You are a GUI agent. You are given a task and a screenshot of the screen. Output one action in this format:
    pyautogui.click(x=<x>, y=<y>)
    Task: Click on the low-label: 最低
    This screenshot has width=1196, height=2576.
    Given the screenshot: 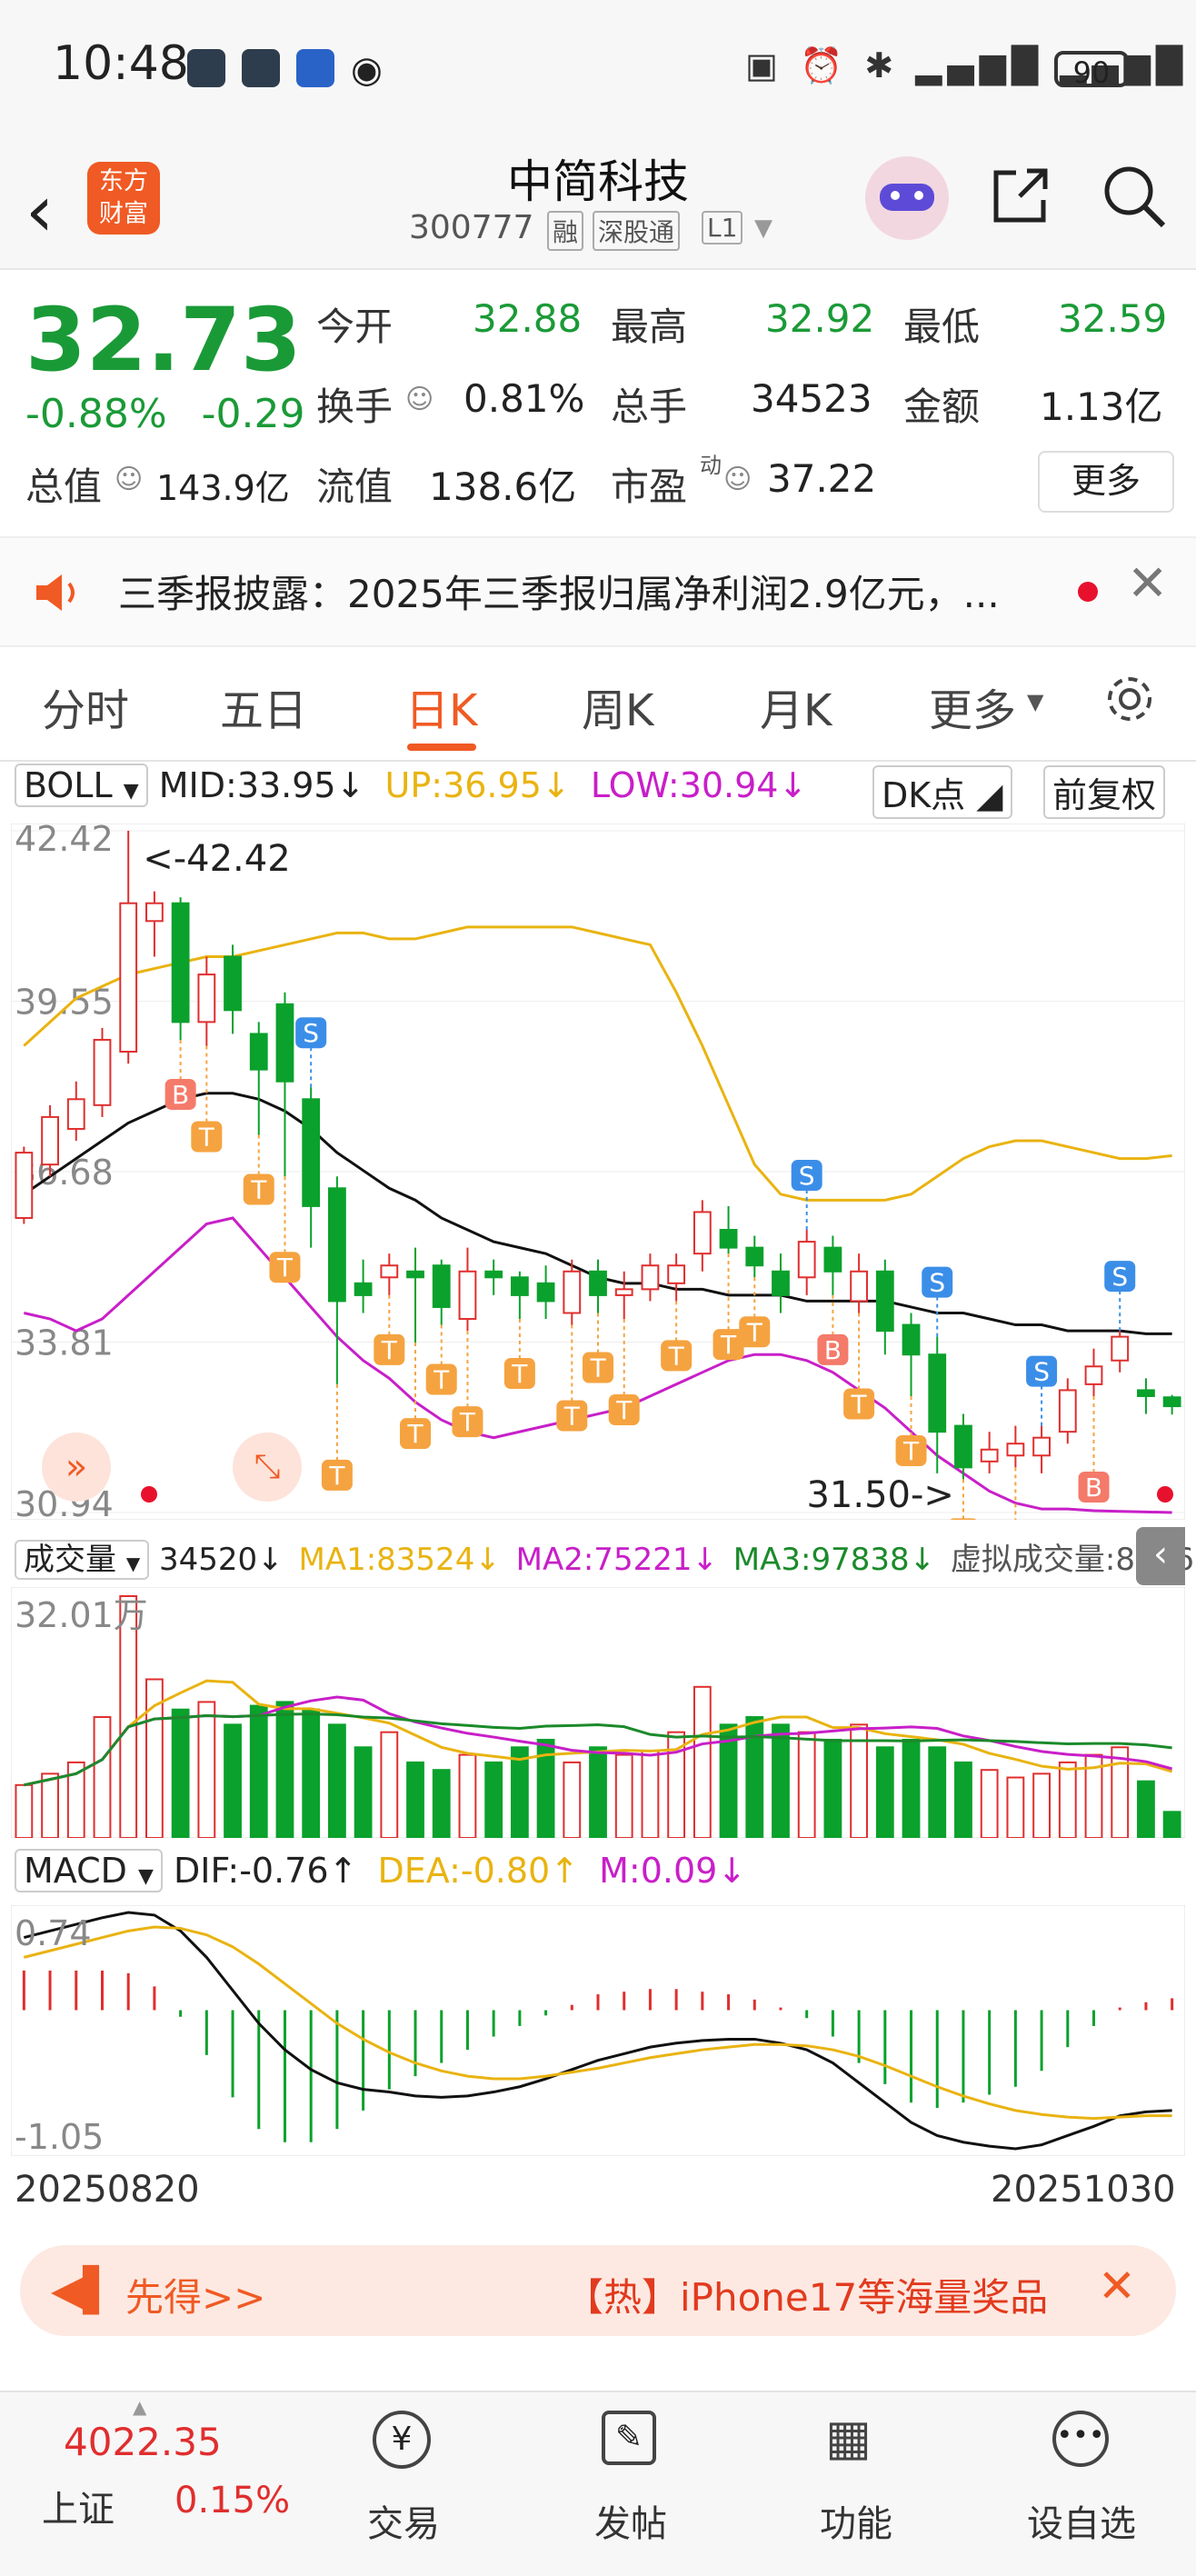 What is the action you would take?
    pyautogui.click(x=942, y=327)
    